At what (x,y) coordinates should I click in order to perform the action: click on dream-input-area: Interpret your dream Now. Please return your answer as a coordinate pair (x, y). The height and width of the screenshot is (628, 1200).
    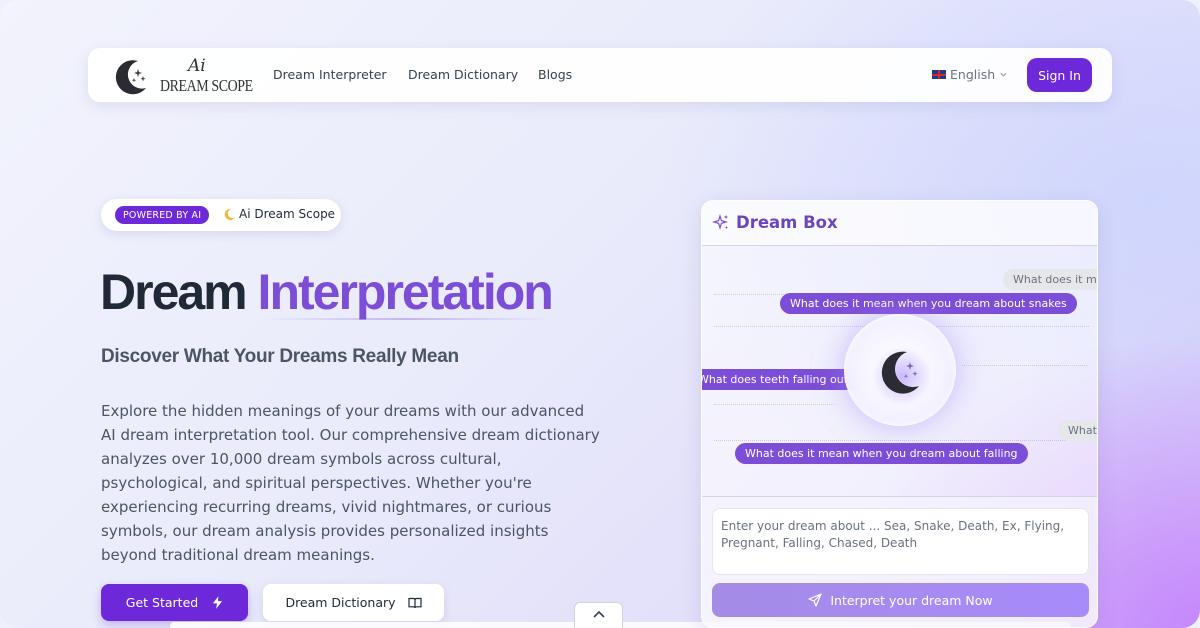
    Looking at the image, I should click on (899, 561).